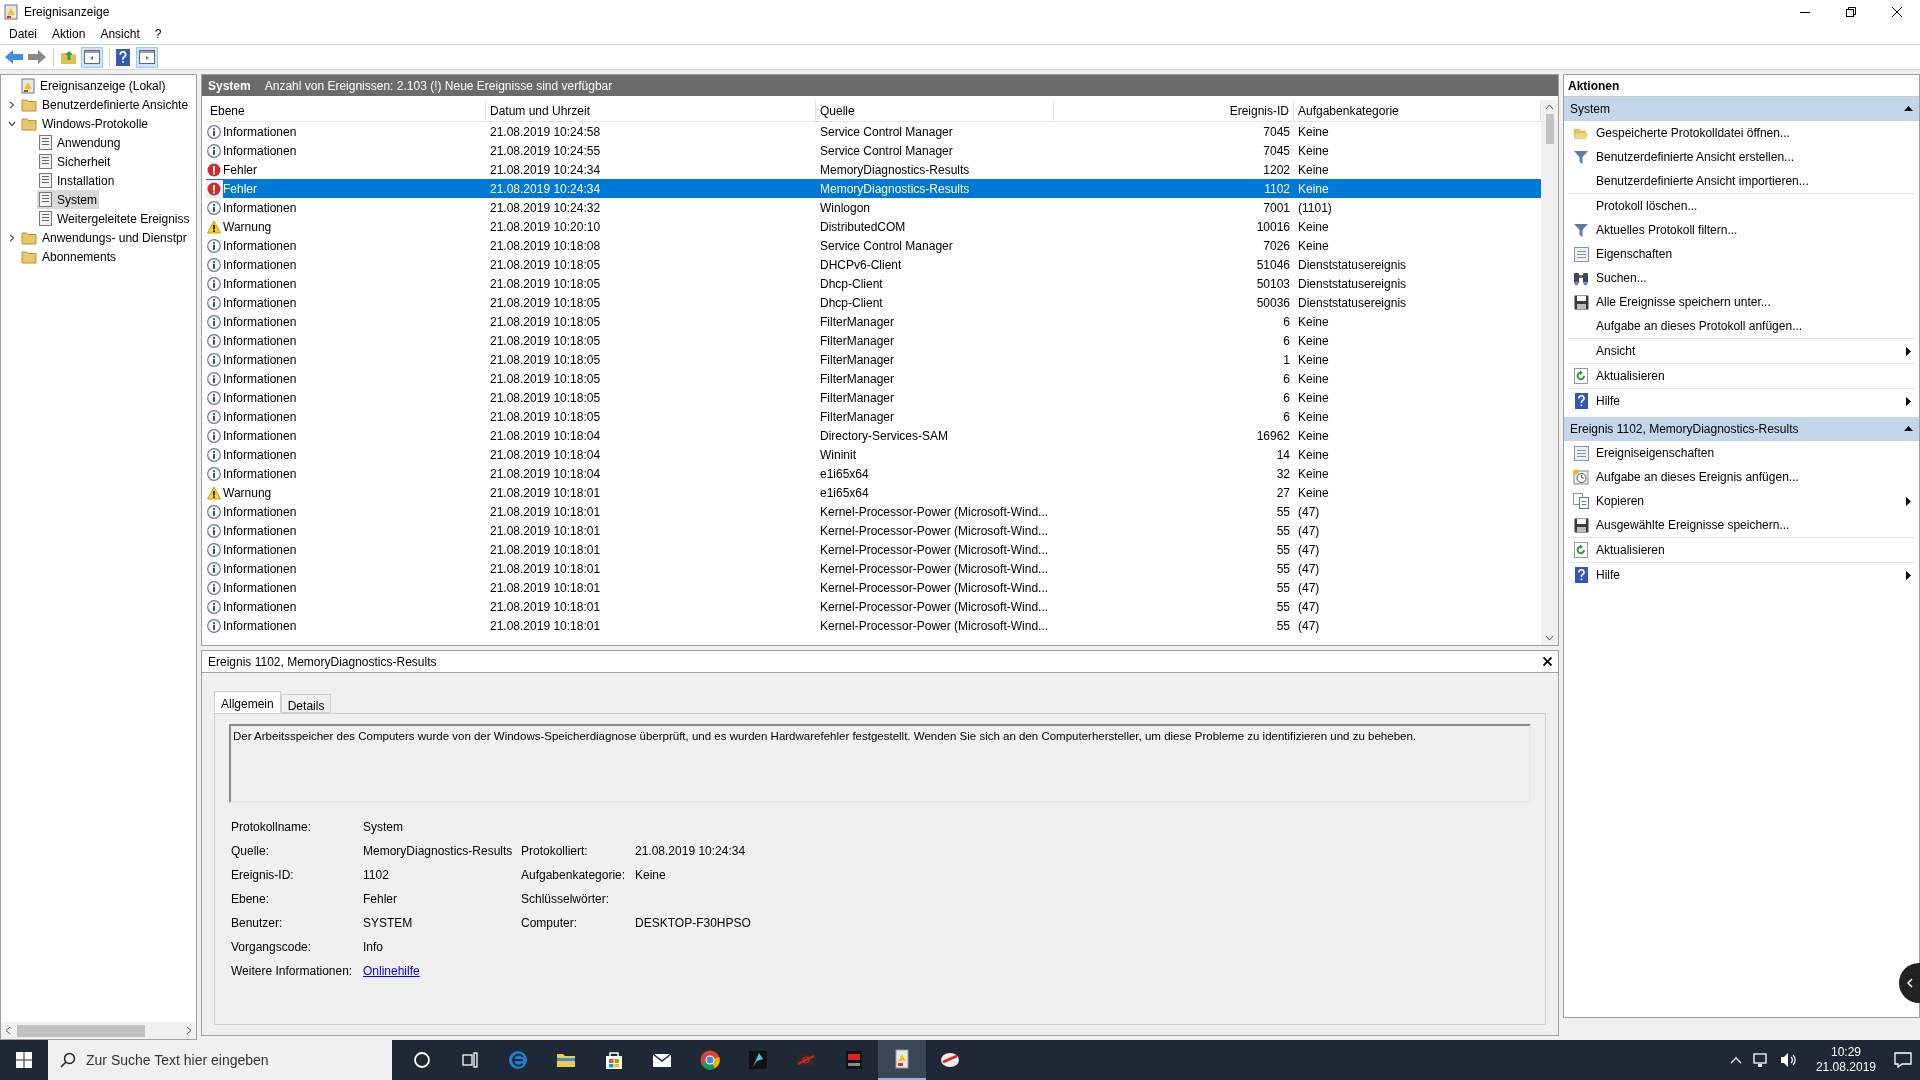 The image size is (1920, 1080). Describe the element at coordinates (518, 1060) in the screenshot. I see `browser-e-icon` at that location.